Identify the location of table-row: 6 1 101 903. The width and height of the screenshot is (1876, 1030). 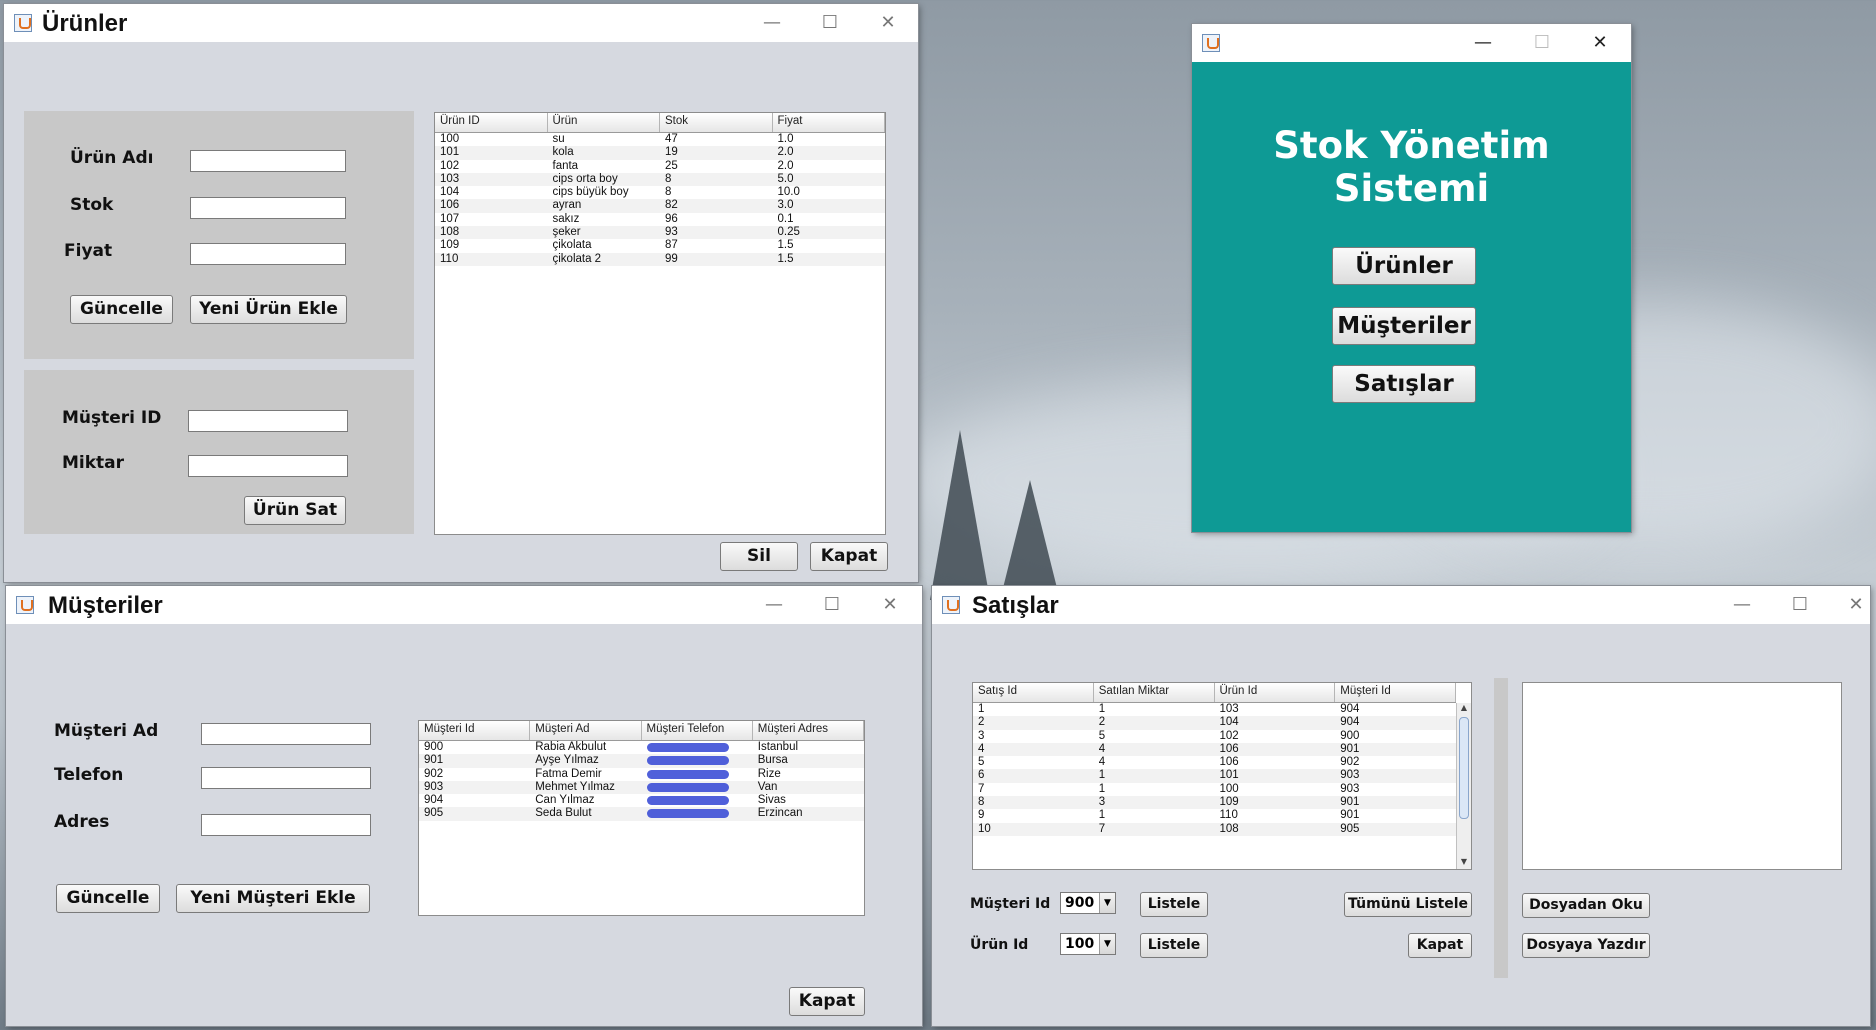
(1214, 776).